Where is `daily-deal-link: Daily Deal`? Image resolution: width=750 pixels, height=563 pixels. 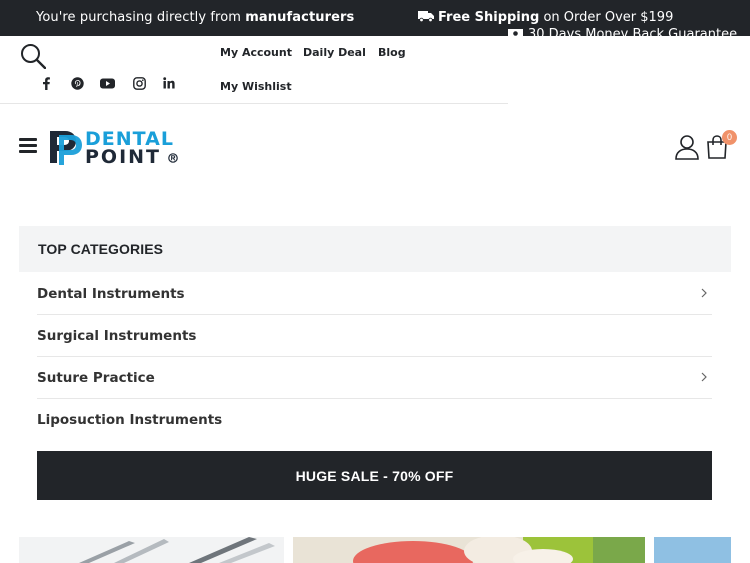 daily-deal-link: Daily Deal is located at coordinates (334, 52).